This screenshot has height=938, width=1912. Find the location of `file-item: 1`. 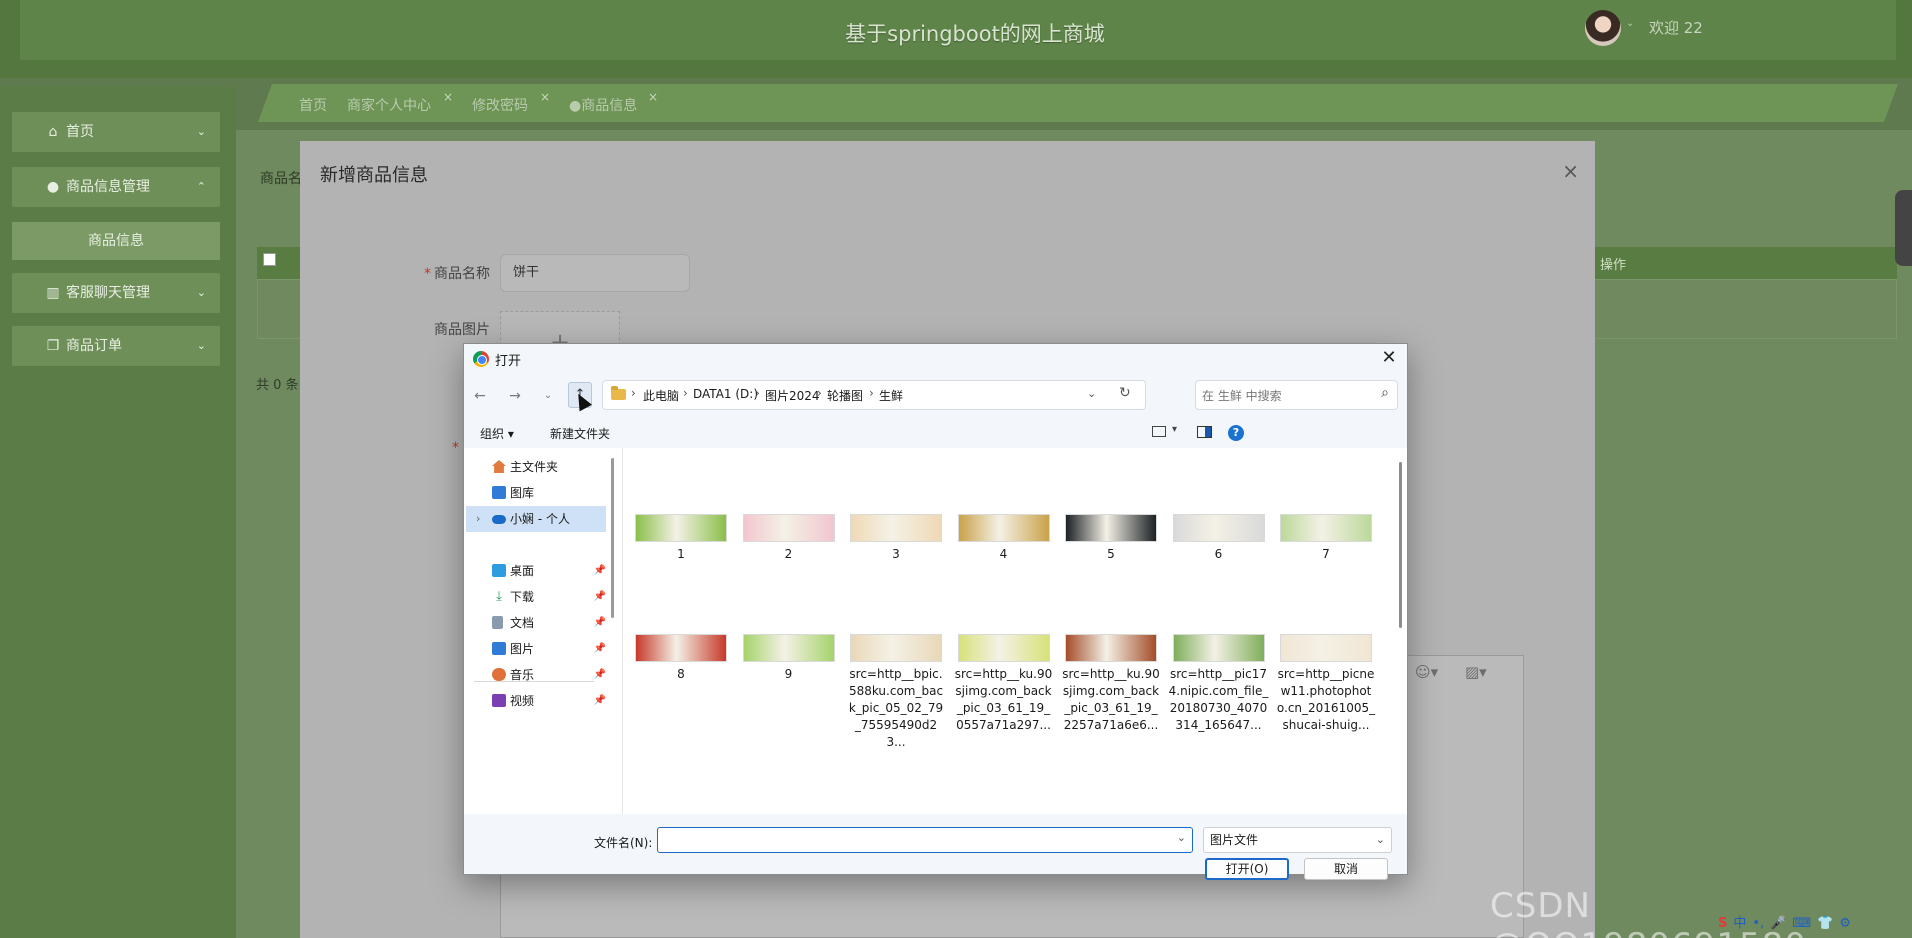

file-item: 1 is located at coordinates (681, 538).